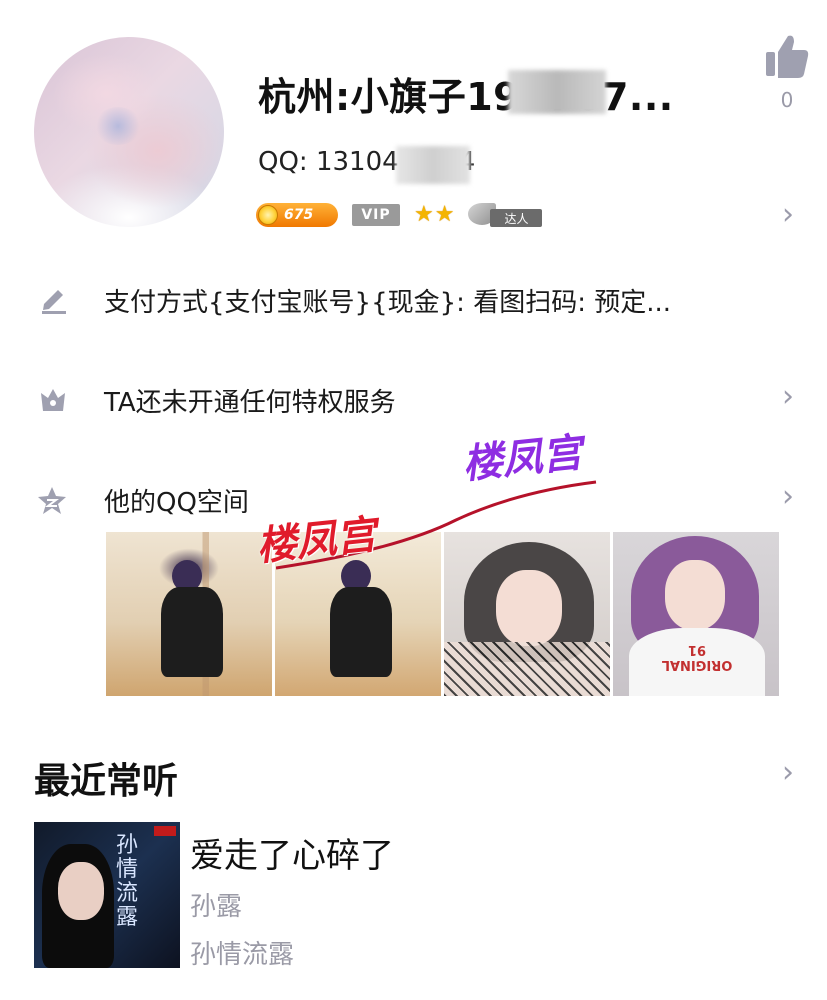 This screenshot has height=1000, width=827. What do you see at coordinates (357, 162) in the screenshot?
I see `qq-prefix: 13104` at bounding box center [357, 162].